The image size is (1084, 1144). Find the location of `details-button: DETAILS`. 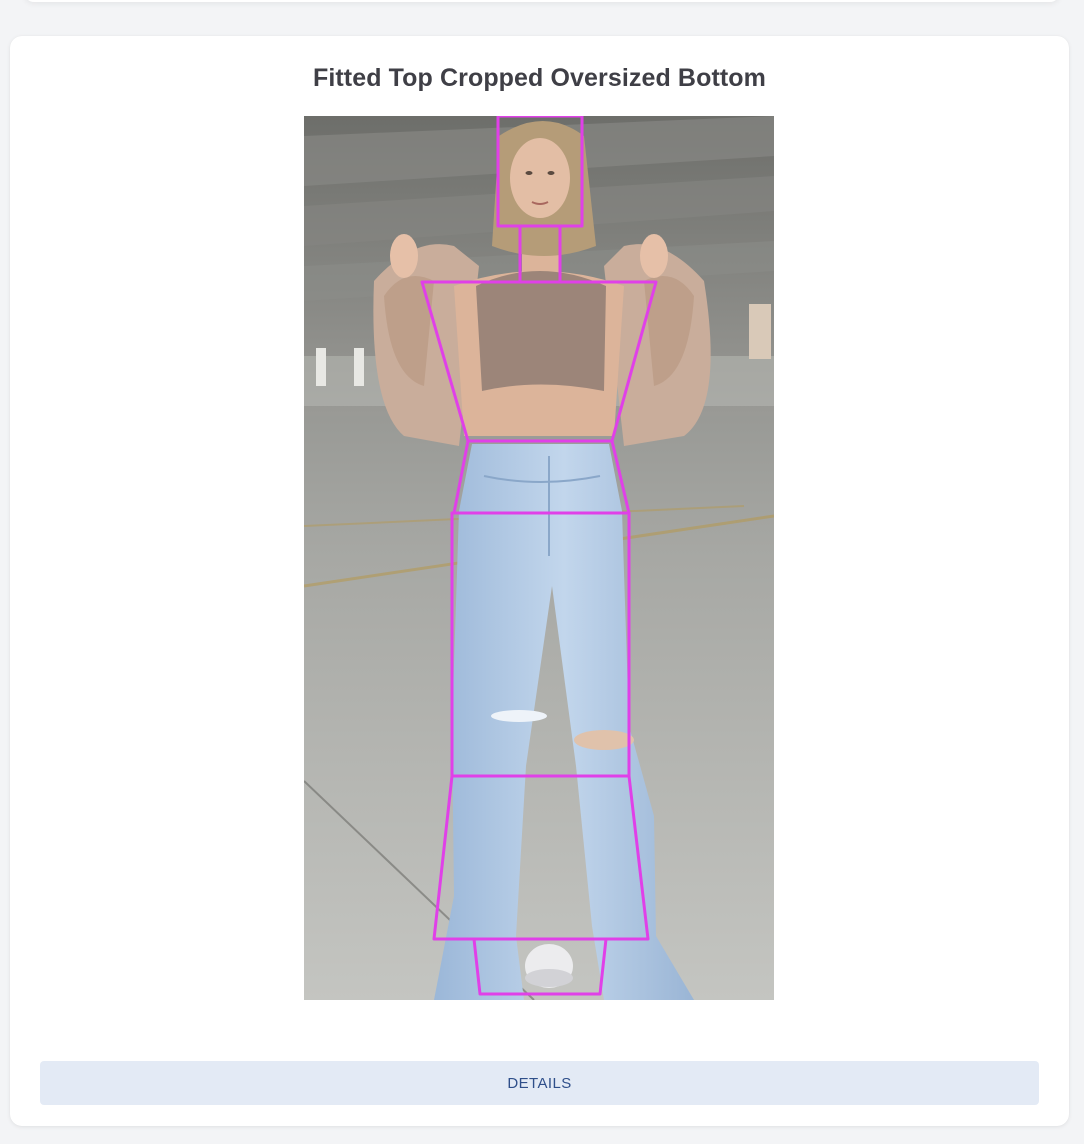

details-button: DETAILS is located at coordinates (539, 1083).